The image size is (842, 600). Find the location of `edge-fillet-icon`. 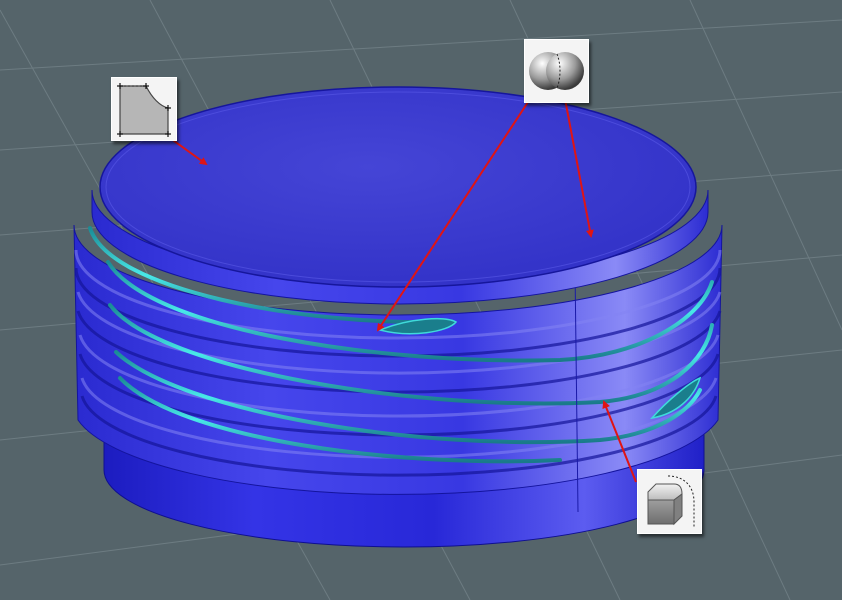

edge-fillet-icon is located at coordinates (669, 501).